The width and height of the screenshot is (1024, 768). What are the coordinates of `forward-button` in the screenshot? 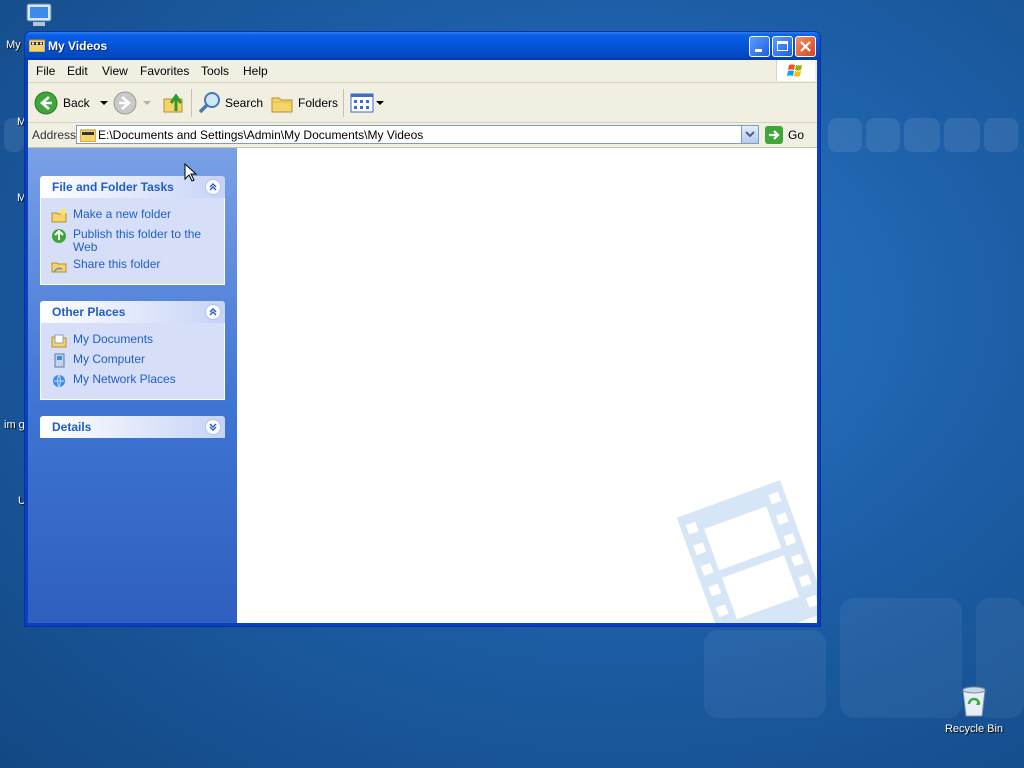 It's located at (133, 103).